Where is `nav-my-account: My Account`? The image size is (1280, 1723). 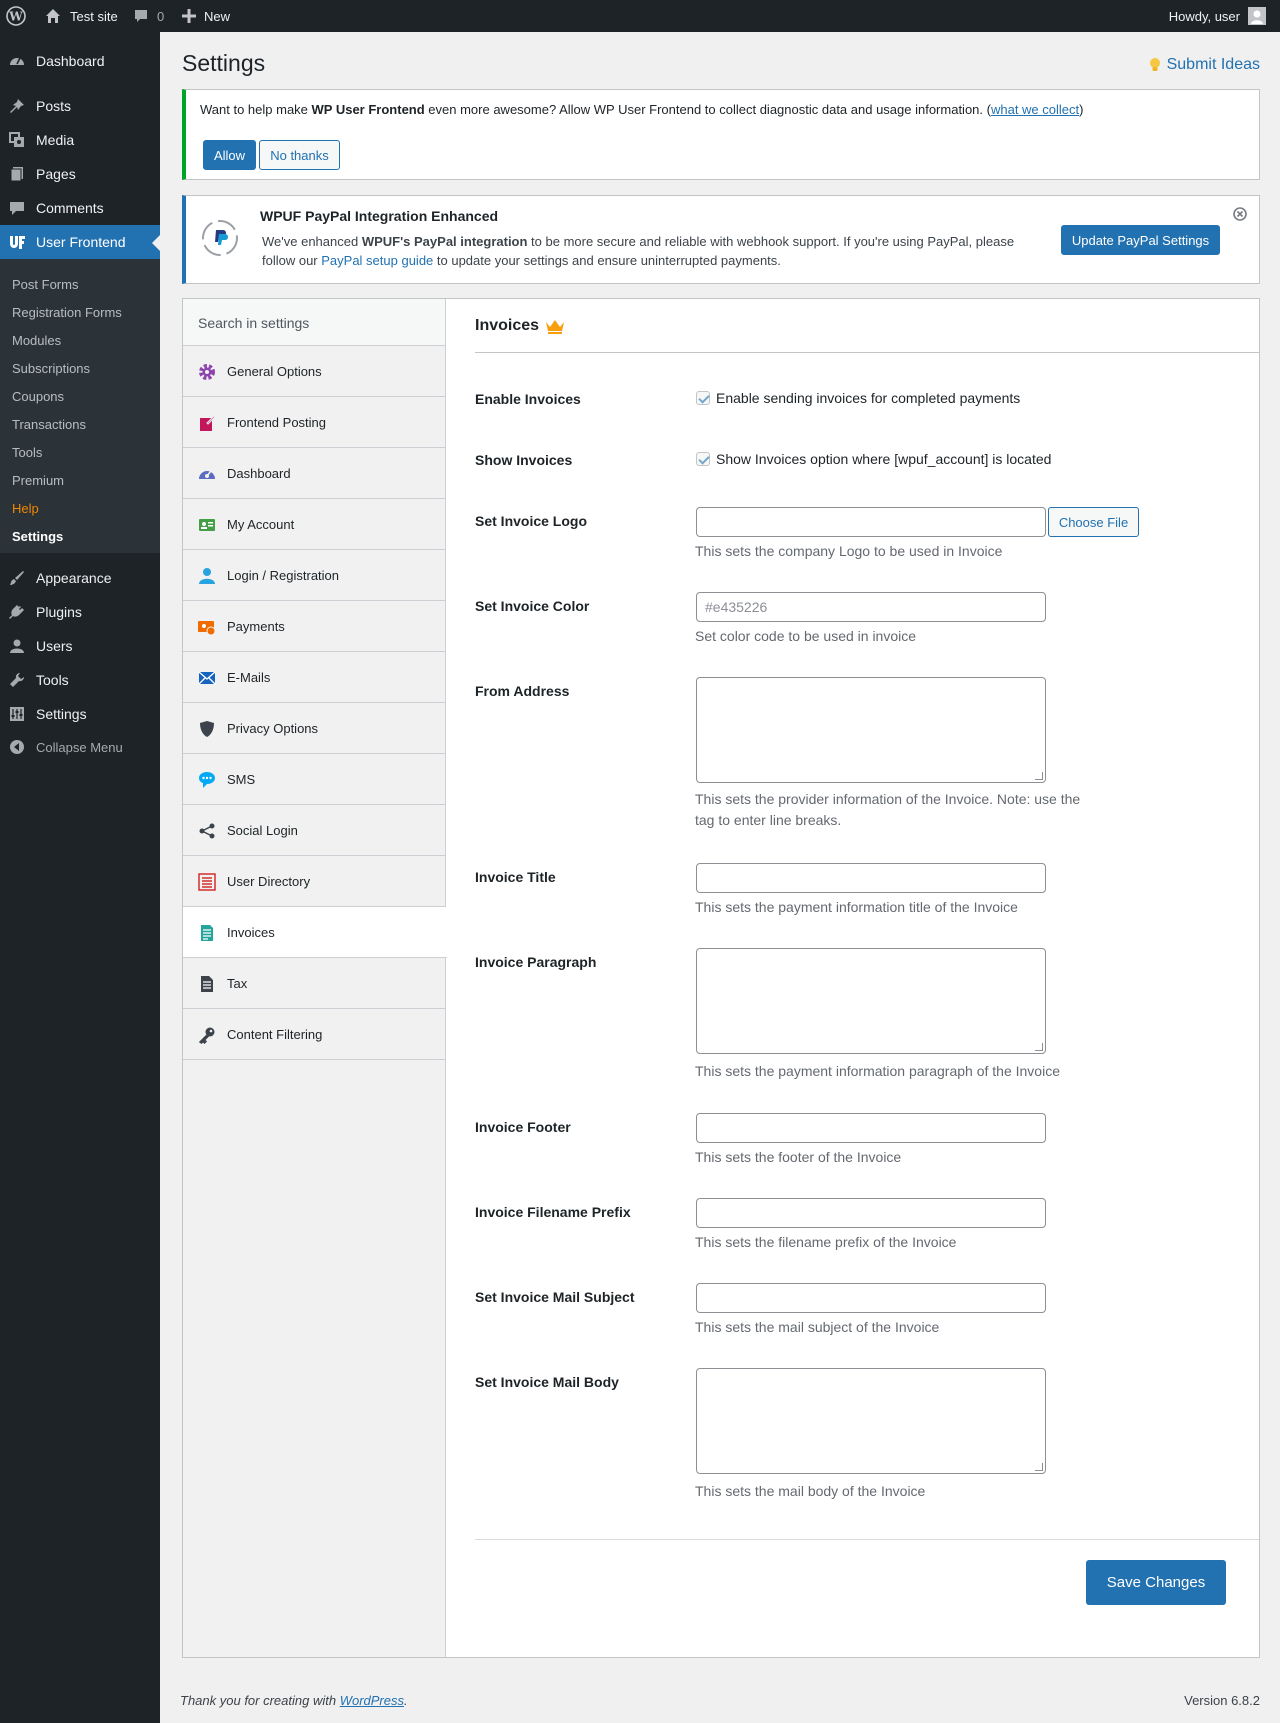 nav-my-account: My Account is located at coordinates (314, 524).